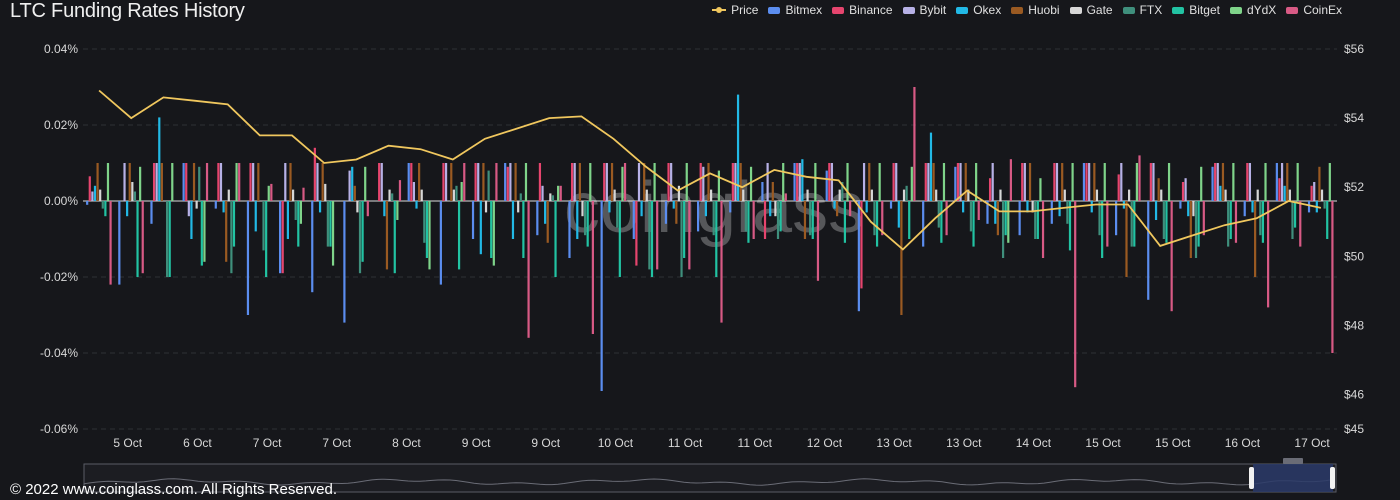 This screenshot has height=500, width=1400. Describe the element at coordinates (894, 443) in the screenshot. I see `x-axis-tick: 13 Oct` at that location.